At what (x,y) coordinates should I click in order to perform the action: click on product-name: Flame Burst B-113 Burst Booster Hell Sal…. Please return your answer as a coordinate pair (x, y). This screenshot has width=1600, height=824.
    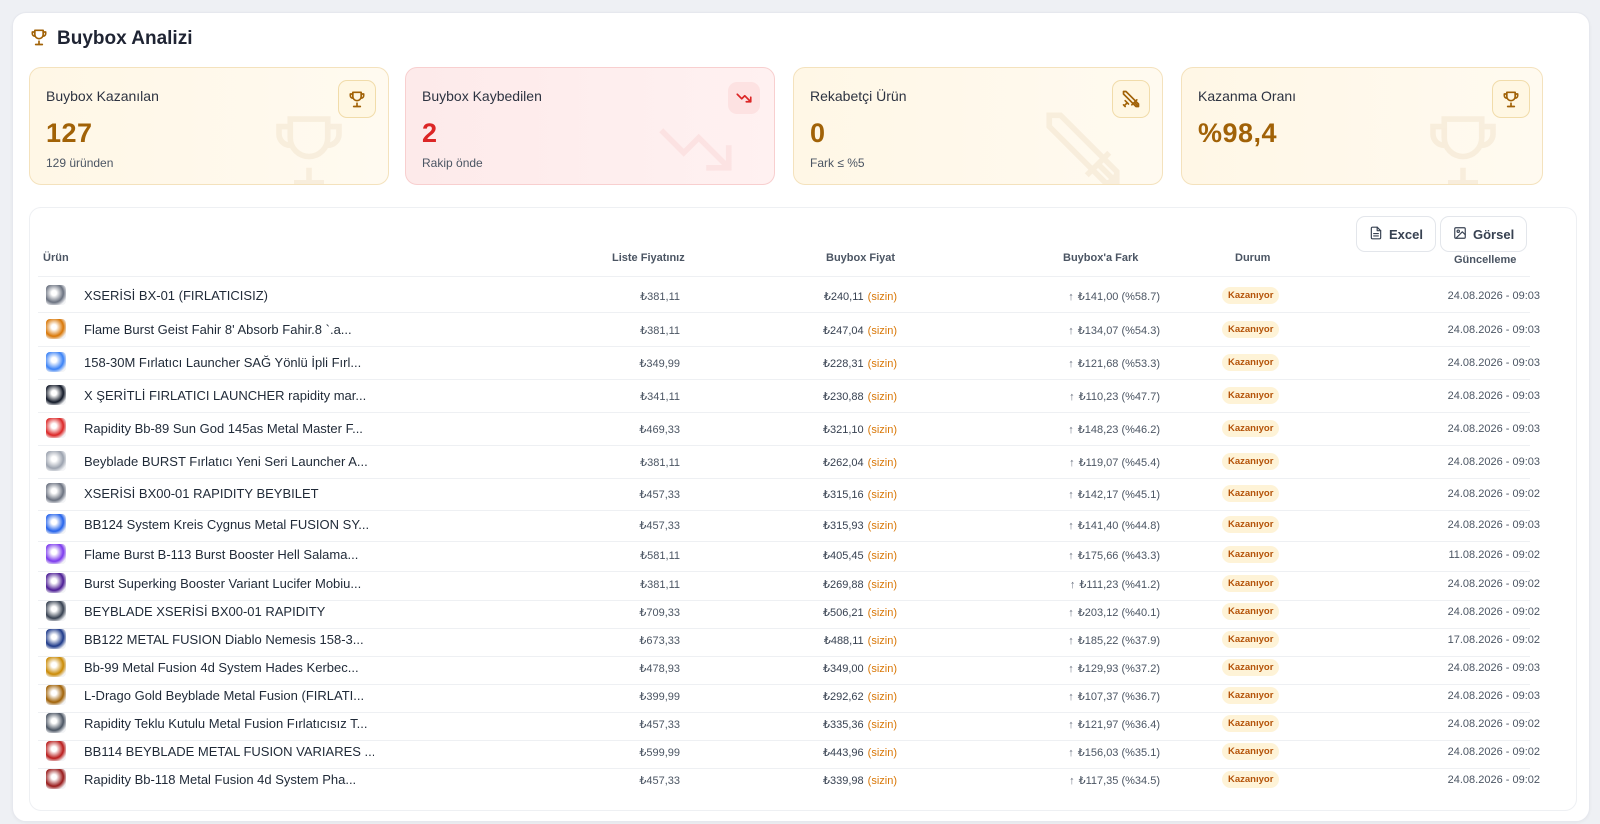
    Looking at the image, I should click on (221, 554).